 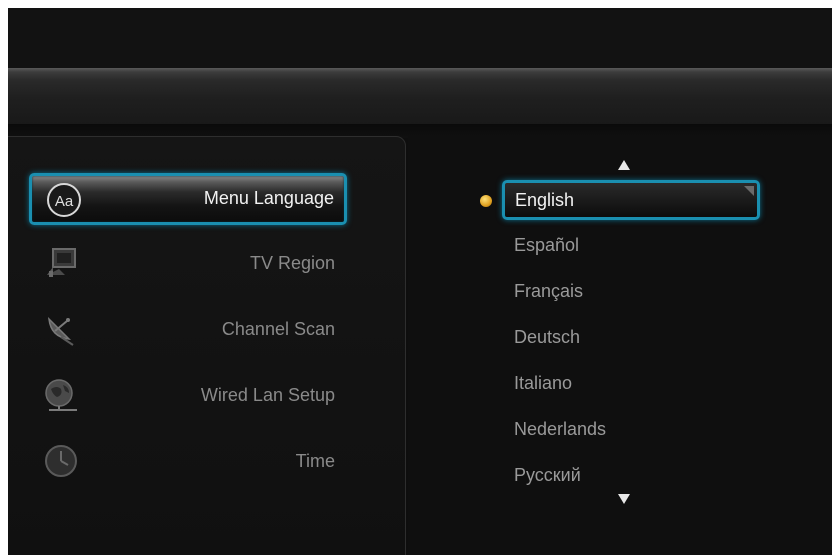 I want to click on menu-item-menu-language: Aa Menu Language, so click(x=188, y=199).